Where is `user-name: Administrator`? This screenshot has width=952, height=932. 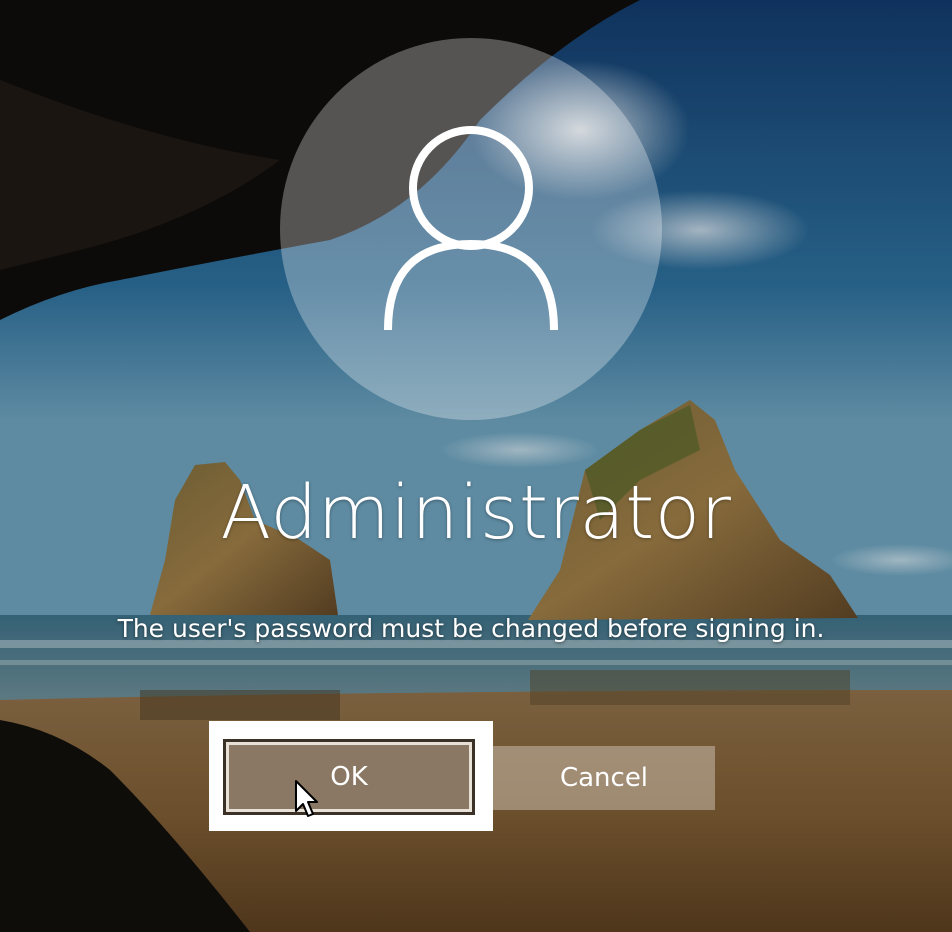
user-name: Administrator is located at coordinates (476, 513).